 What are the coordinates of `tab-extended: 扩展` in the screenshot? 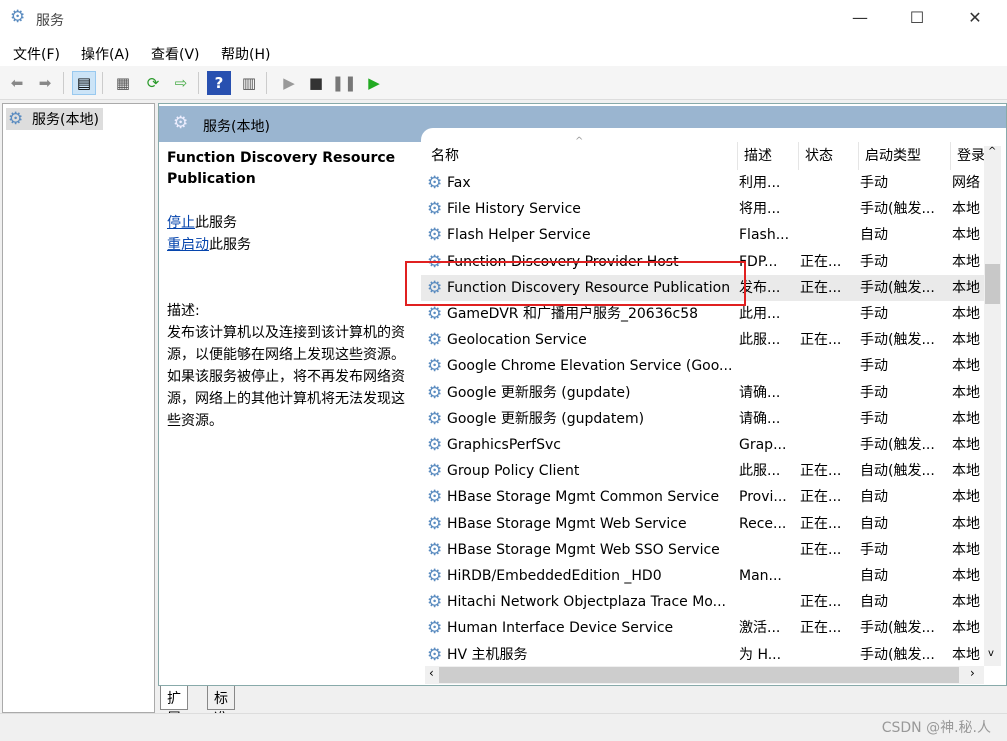 It's located at (174, 706).